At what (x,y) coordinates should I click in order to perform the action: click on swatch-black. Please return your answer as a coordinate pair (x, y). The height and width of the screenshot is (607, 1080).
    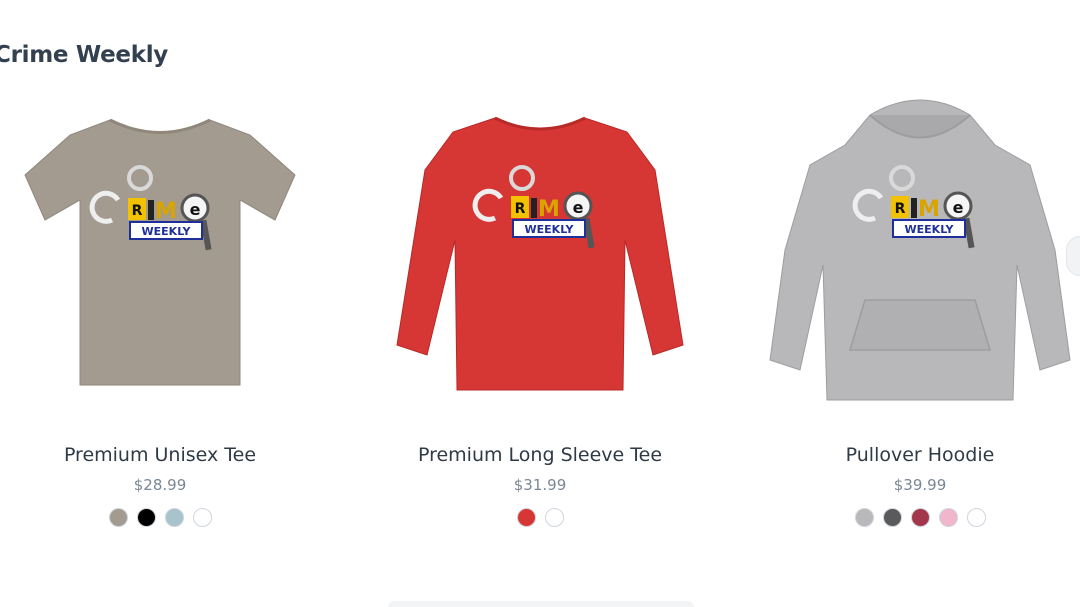
    Looking at the image, I should click on (146, 517).